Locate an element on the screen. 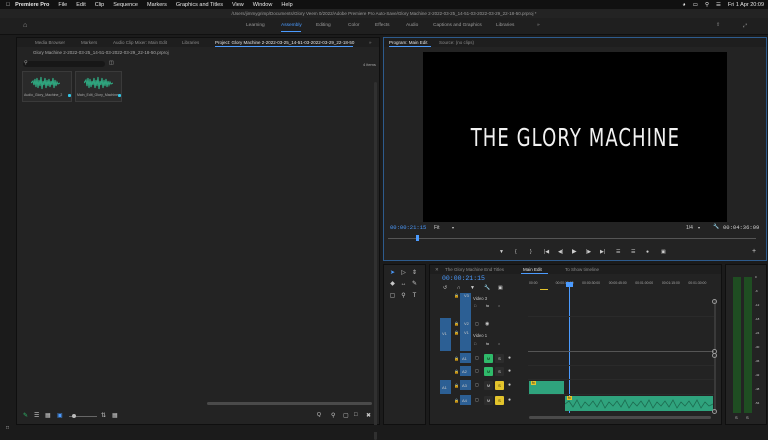 The width and height of the screenshot is (768, 440). go-to-out-icon: ▶| is located at coordinates (602, 252).